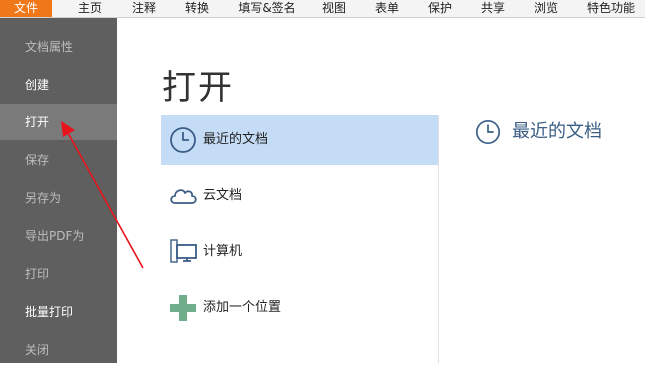 The image size is (645, 368). Describe the element at coordinates (183, 308) in the screenshot. I see `plus-icon` at that location.